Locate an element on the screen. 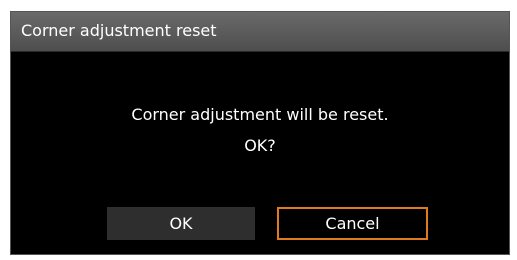 The image size is (517, 260). dialog-title-bar: Corner adjustment reset is located at coordinates (260, 32).